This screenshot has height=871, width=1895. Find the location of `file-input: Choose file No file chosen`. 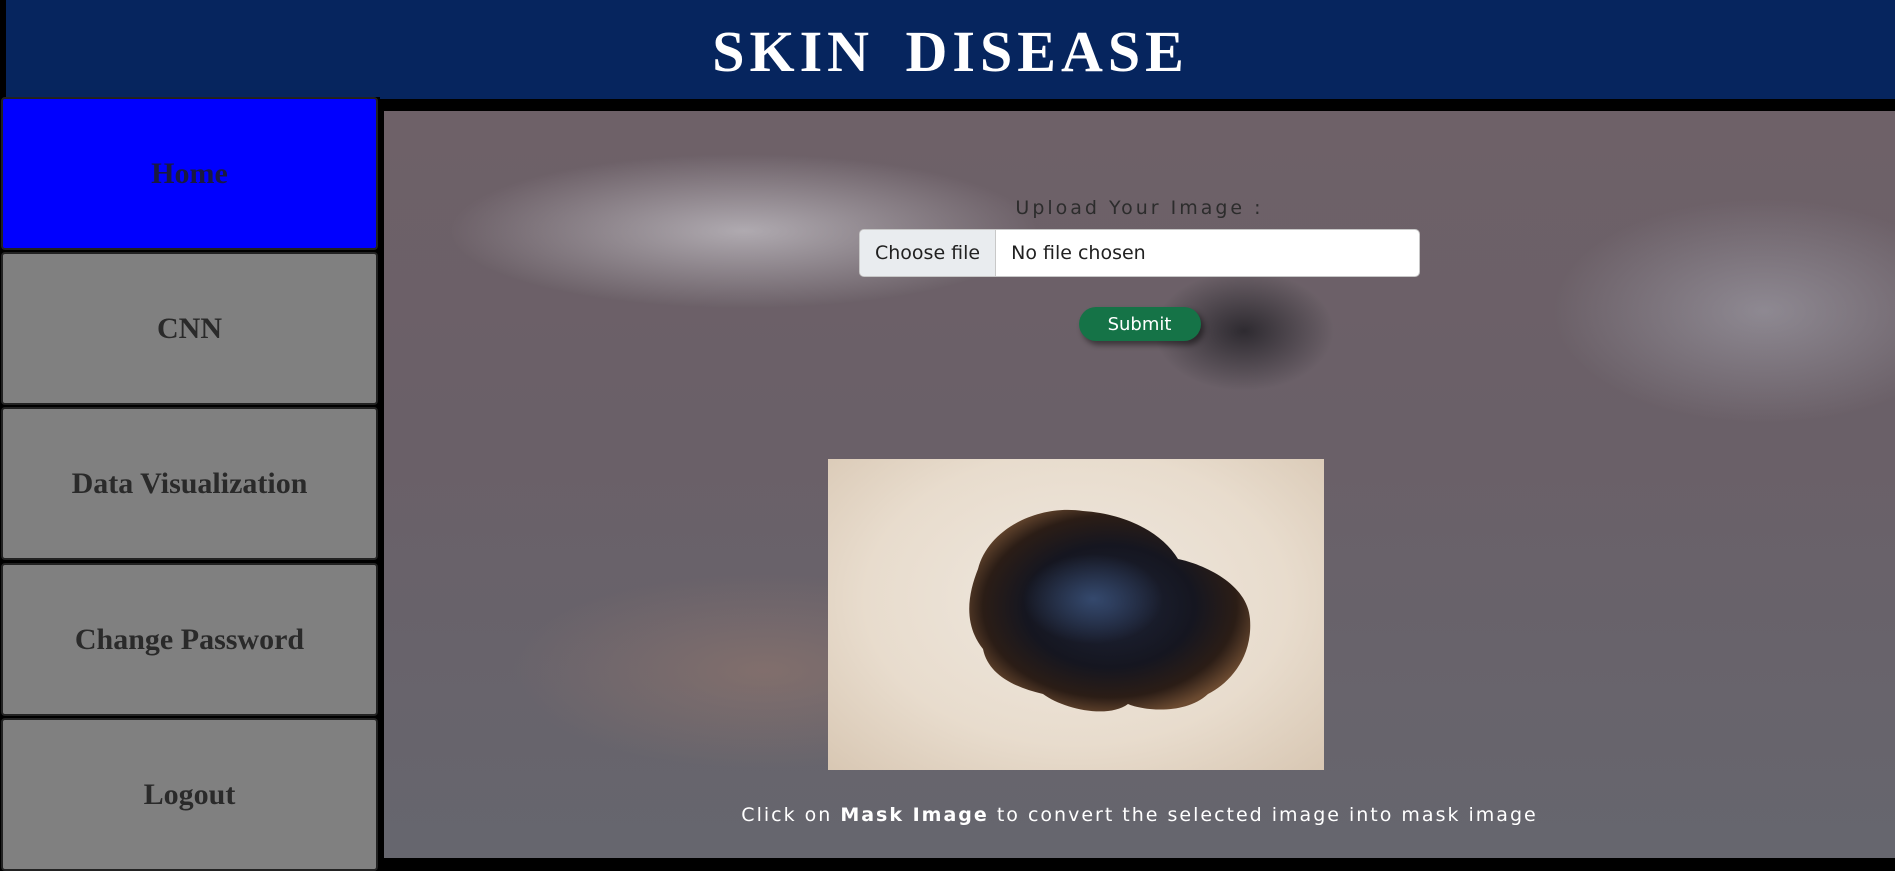

file-input: Choose file No file chosen is located at coordinates (1139, 253).